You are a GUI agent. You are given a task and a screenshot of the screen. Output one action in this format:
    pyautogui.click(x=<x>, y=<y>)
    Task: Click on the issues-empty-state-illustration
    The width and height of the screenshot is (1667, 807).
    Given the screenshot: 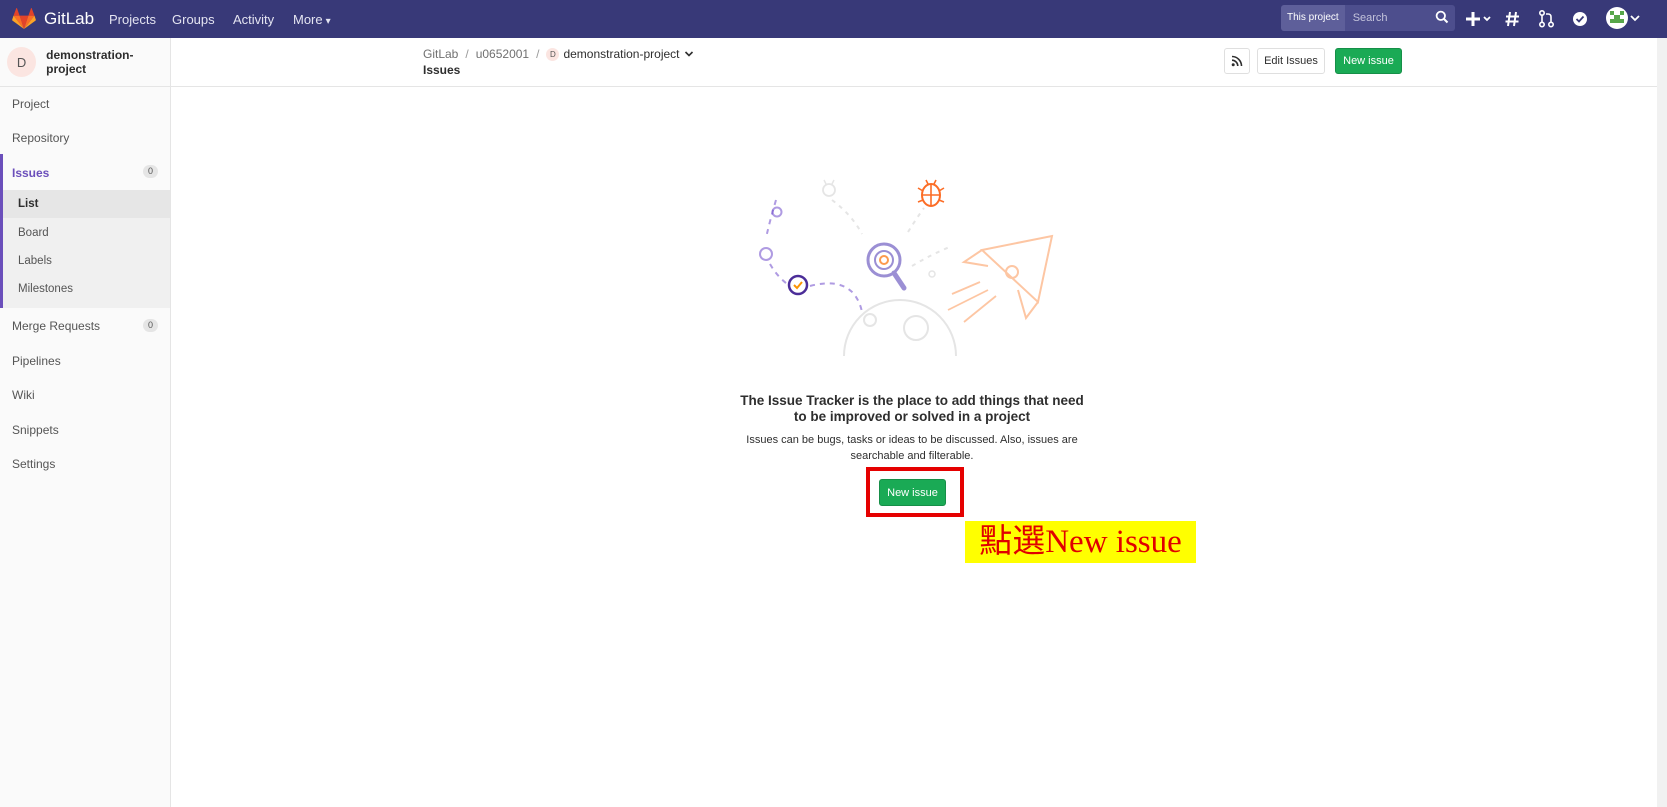 What is the action you would take?
    pyautogui.click(x=906, y=268)
    